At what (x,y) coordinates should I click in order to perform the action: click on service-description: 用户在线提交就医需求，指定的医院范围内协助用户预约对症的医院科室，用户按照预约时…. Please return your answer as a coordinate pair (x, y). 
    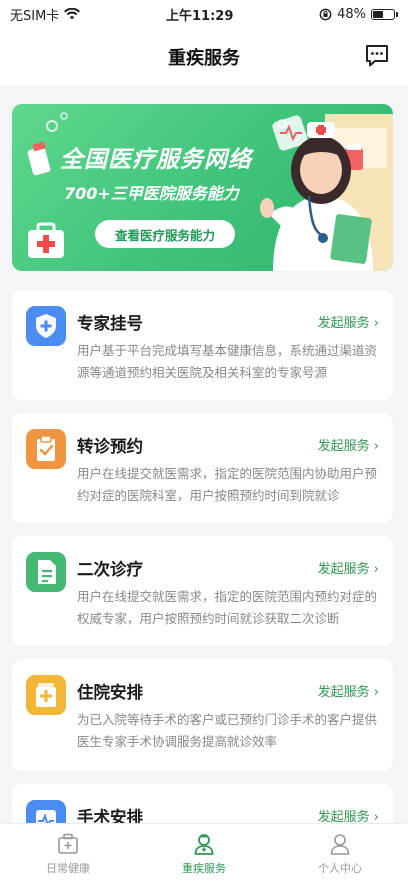
    Looking at the image, I should click on (227, 484).